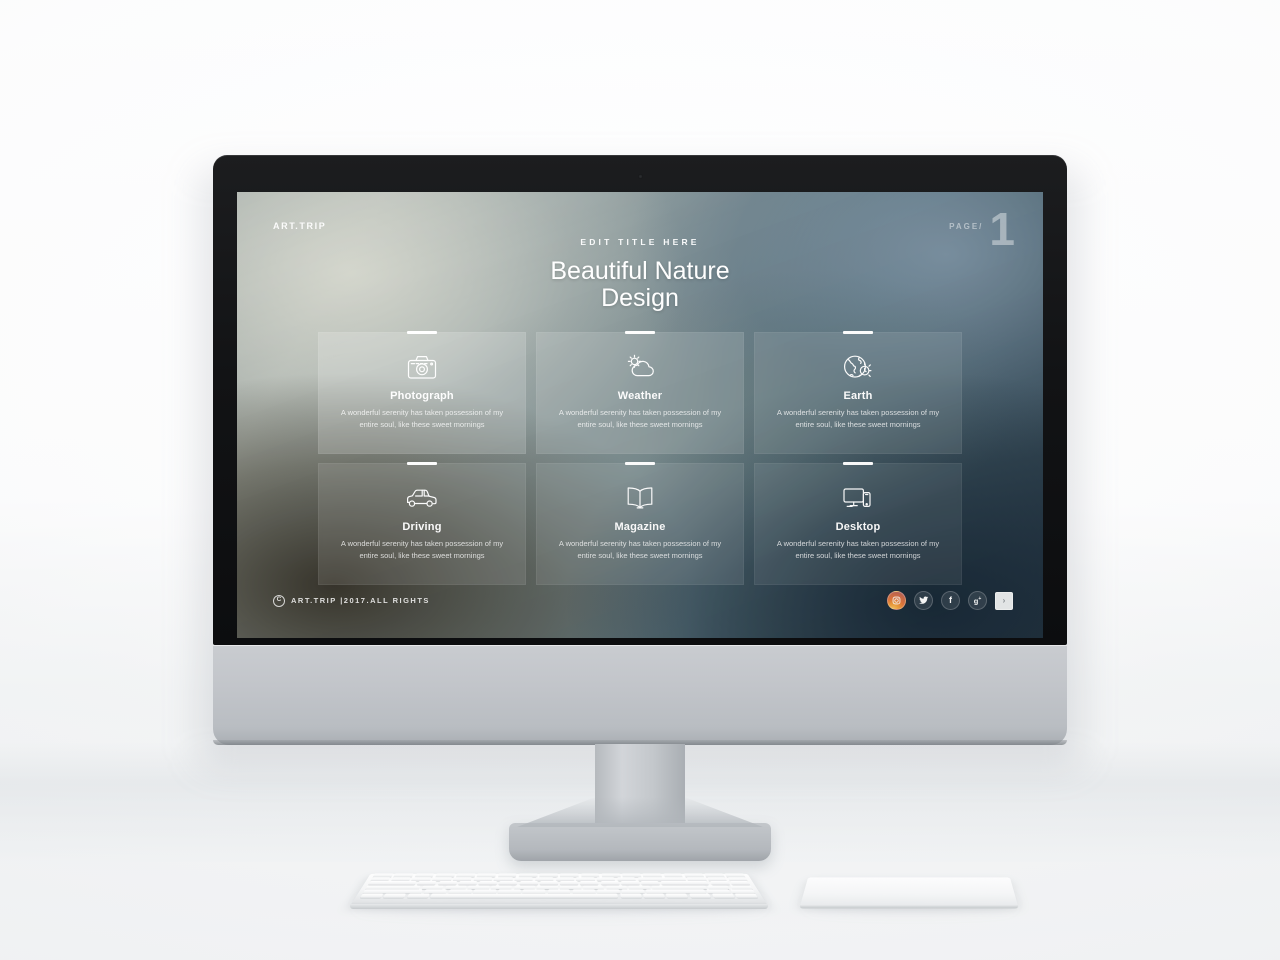  What do you see at coordinates (640, 695) in the screenshot?
I see `monitor-chin` at bounding box center [640, 695].